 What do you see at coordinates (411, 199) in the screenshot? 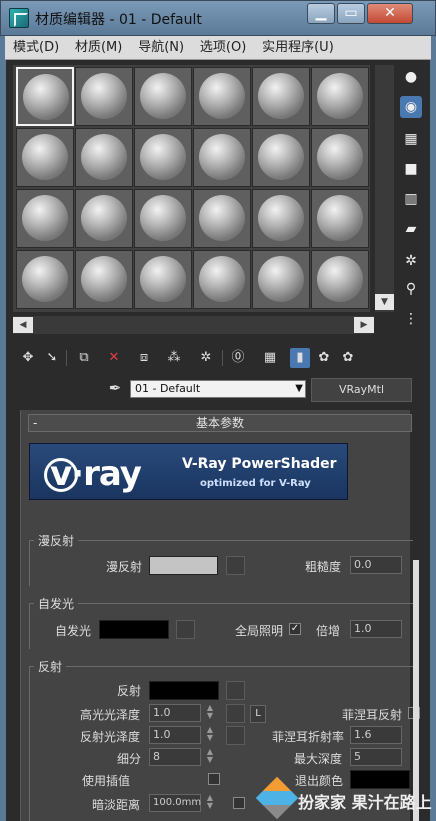
I see `video-color-check-icon: ▥` at bounding box center [411, 199].